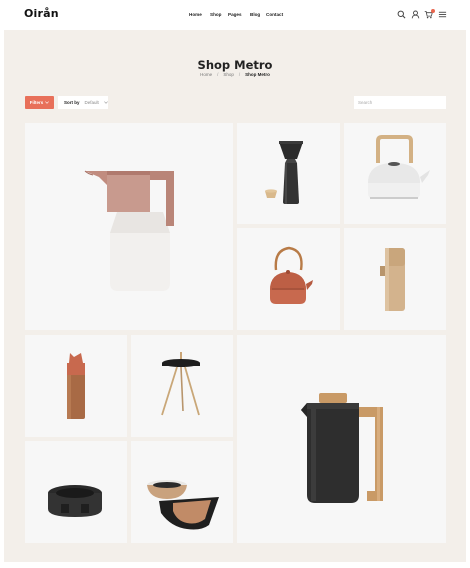  I want to click on logo: Oirån, so click(41, 13).